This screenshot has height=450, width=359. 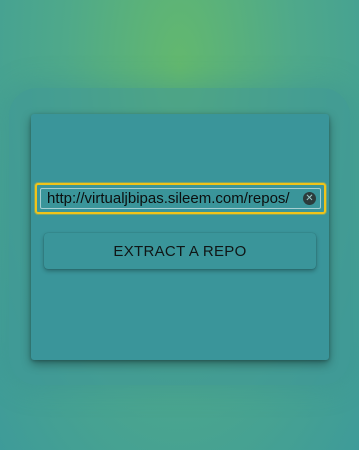 I want to click on url-field-focus-ring: ✕, so click(x=180, y=198).